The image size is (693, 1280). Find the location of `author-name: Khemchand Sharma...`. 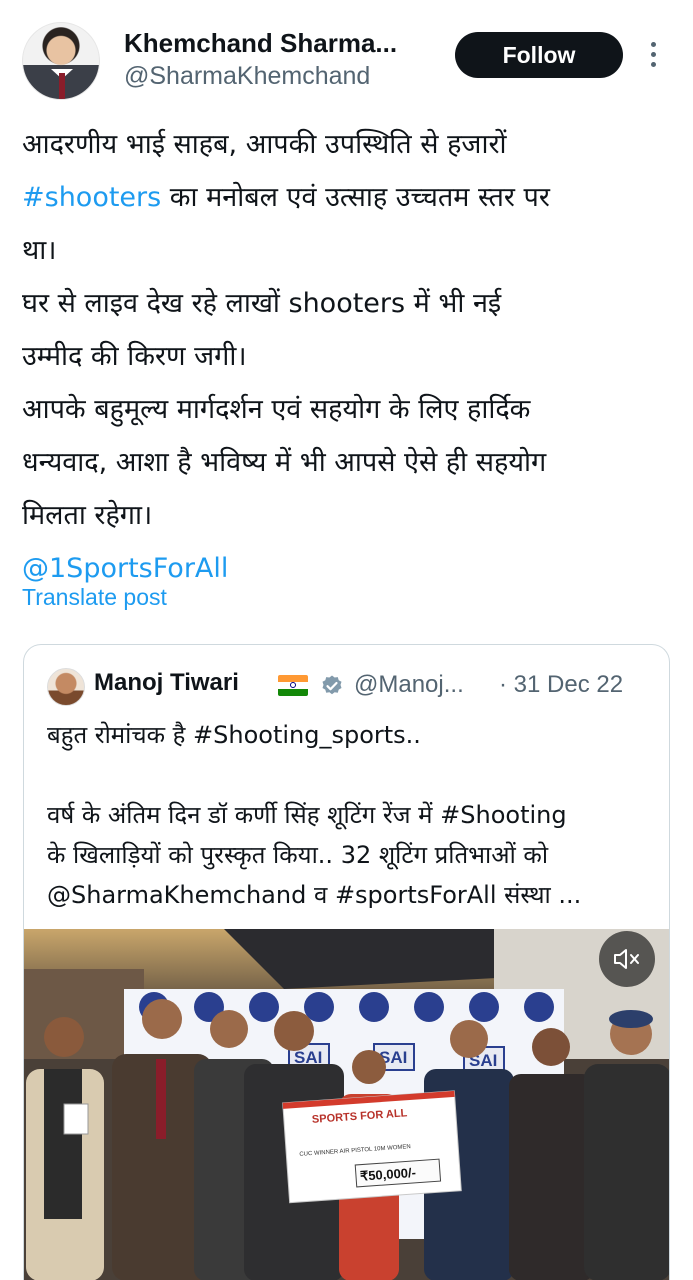

author-name: Khemchand Sharma... is located at coordinates (260, 43).